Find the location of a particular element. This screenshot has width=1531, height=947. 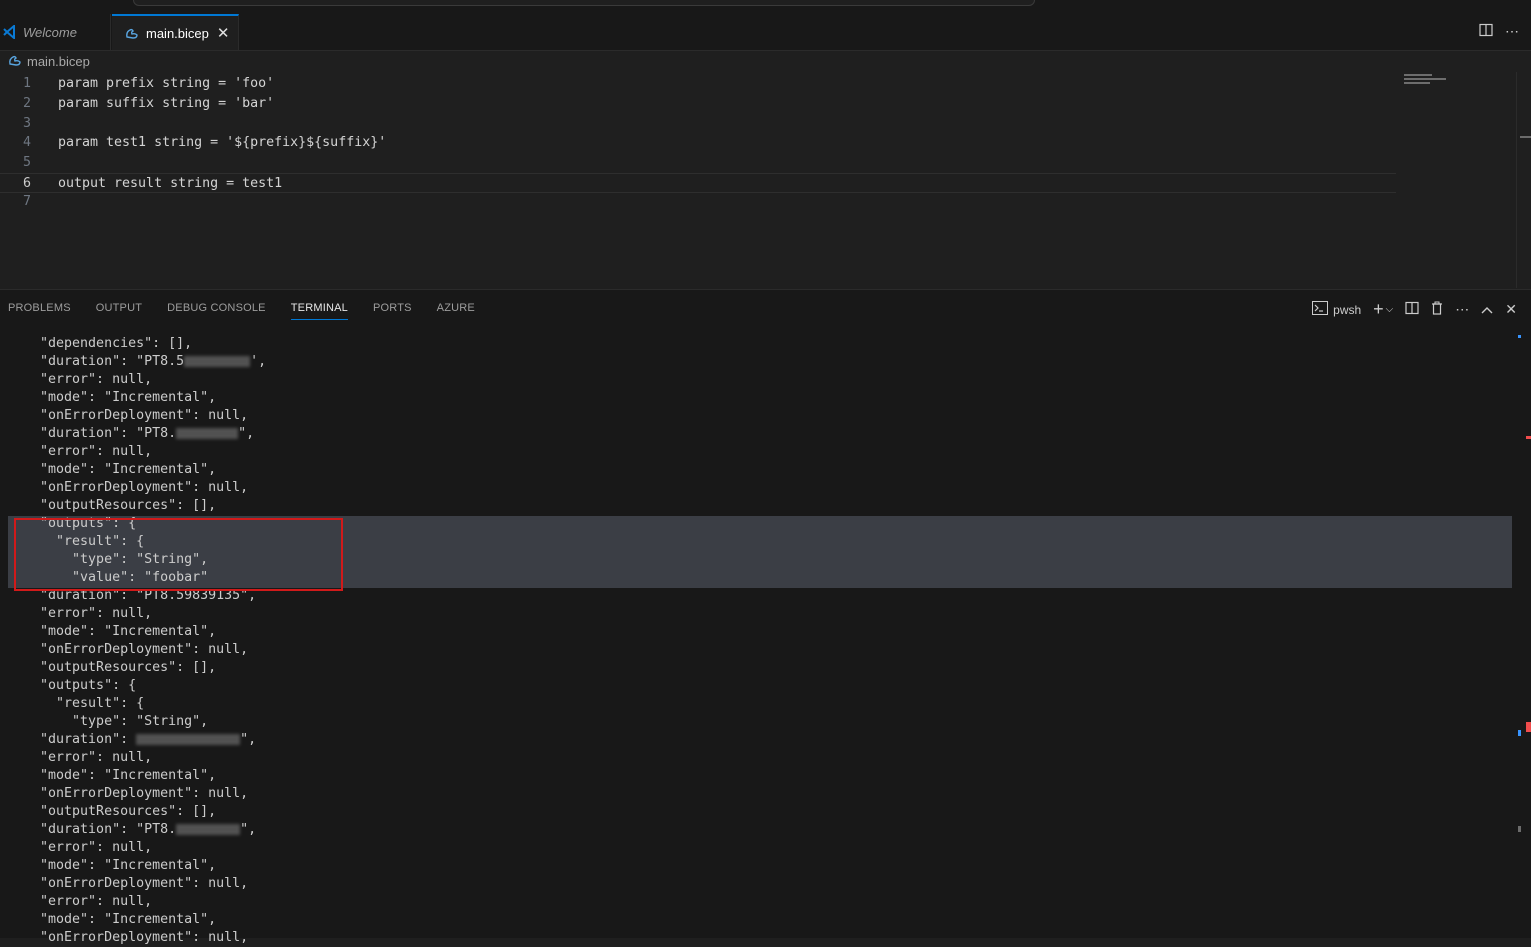

tab-output: OUTPUT is located at coordinates (119, 308).